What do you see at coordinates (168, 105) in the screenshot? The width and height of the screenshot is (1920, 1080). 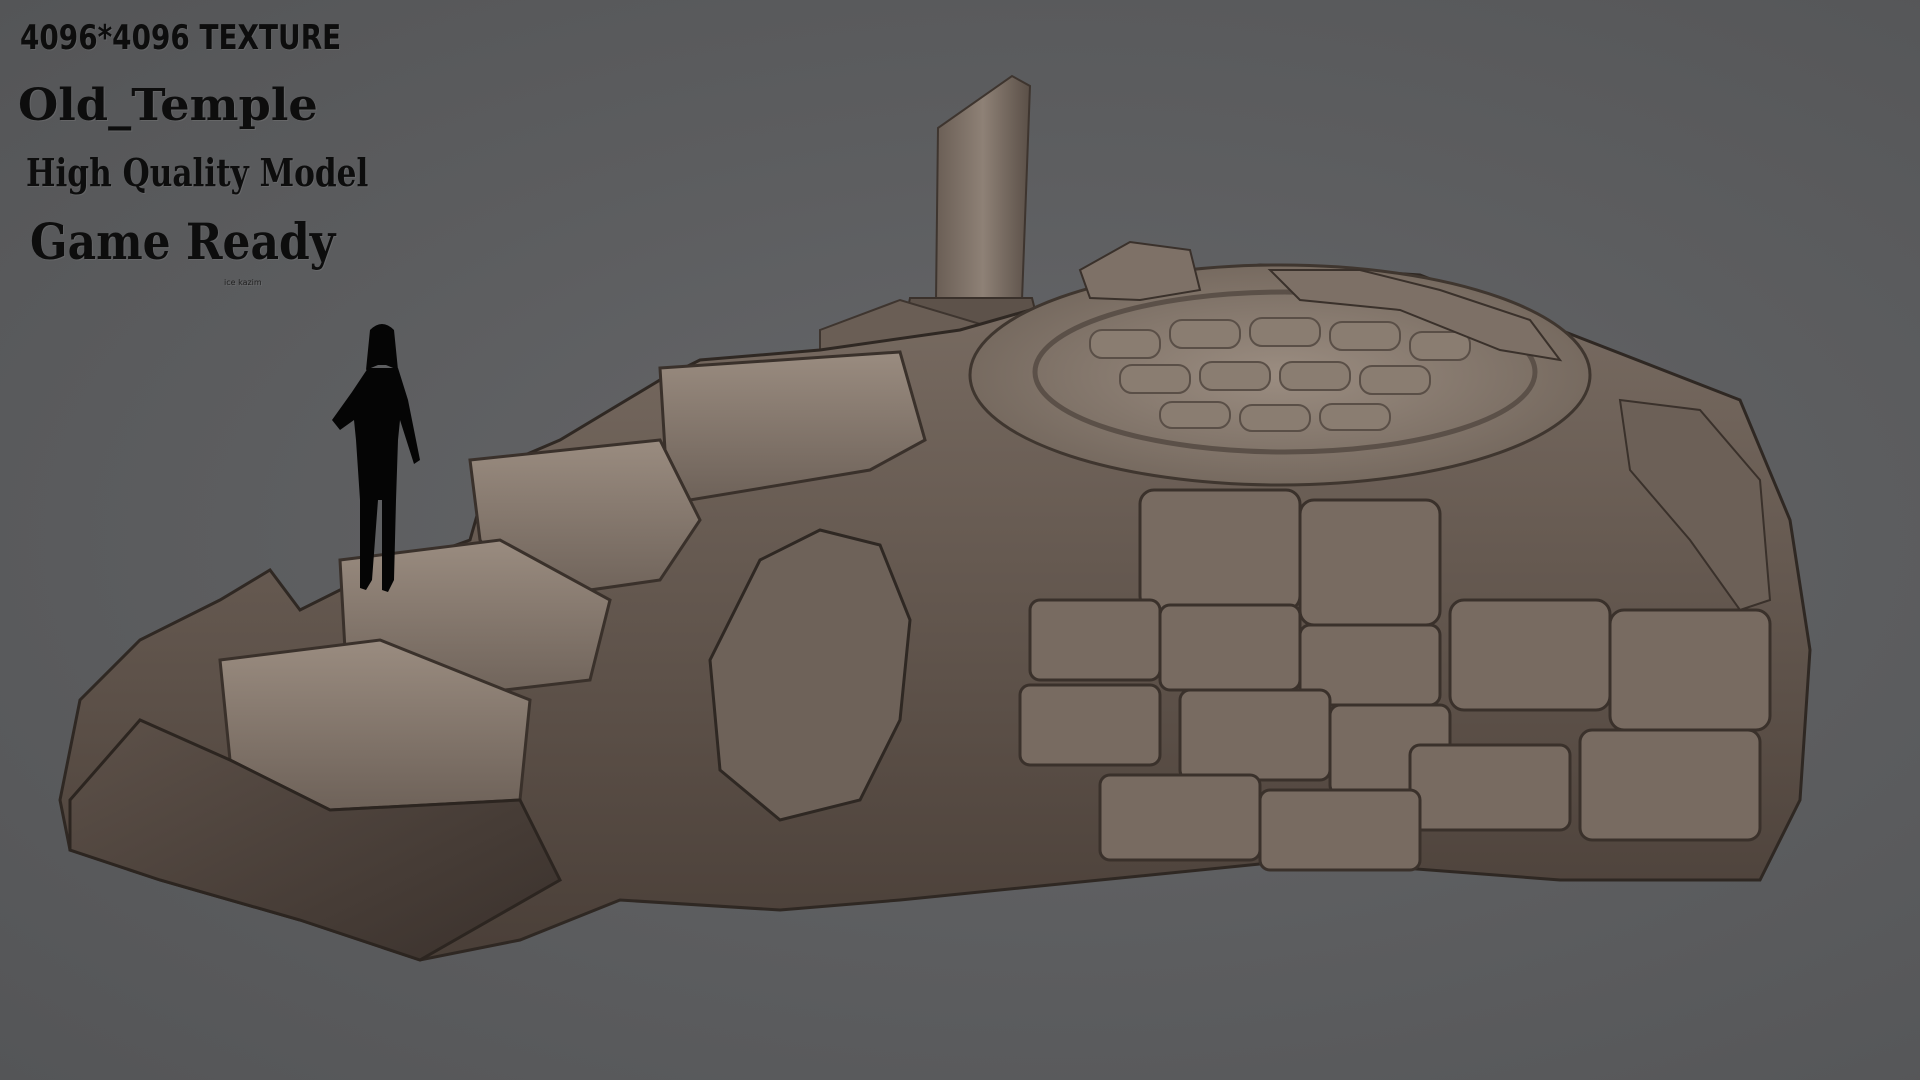 I see `model-title: Old_Temple` at bounding box center [168, 105].